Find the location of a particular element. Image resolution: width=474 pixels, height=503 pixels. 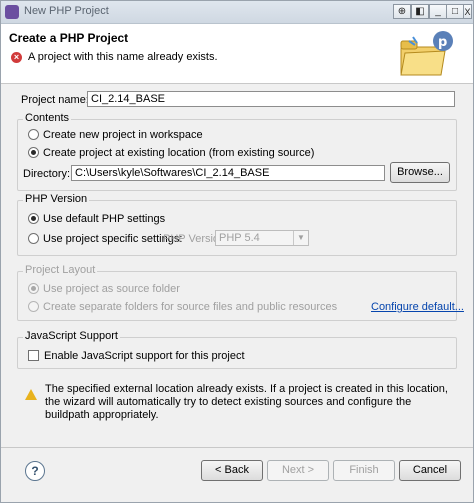

window-title: New PHP Project is located at coordinates (66, 11).